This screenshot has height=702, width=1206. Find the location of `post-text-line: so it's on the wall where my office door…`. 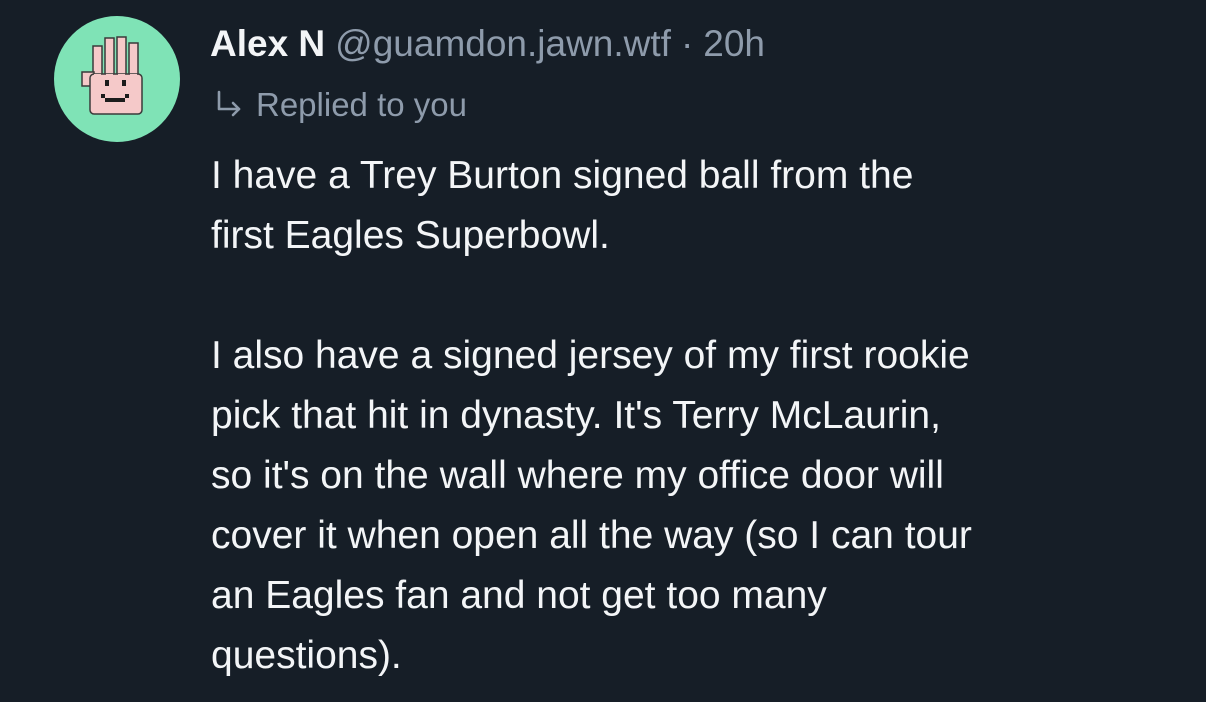

post-text-line: so it's on the wall where my office door… is located at coordinates (577, 475).